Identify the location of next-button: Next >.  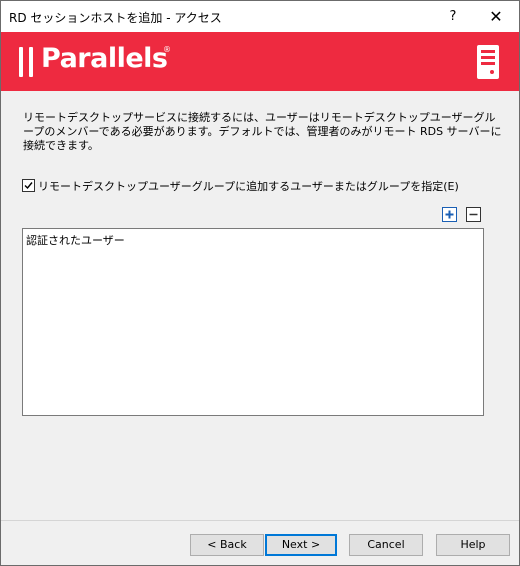
(301, 545).